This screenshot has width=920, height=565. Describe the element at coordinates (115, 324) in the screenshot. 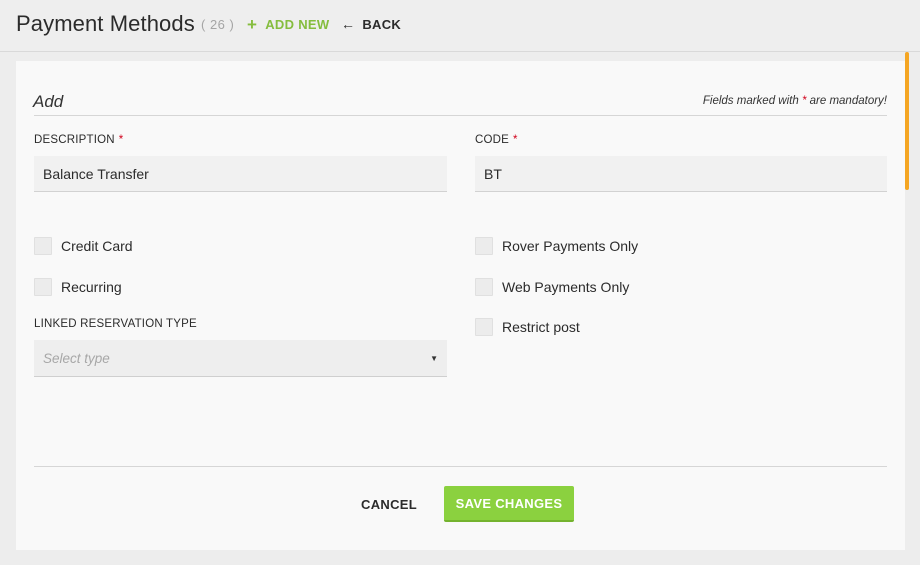

I see `linked-reservation-type-label: LINKED RESERVATION TYPE` at that location.